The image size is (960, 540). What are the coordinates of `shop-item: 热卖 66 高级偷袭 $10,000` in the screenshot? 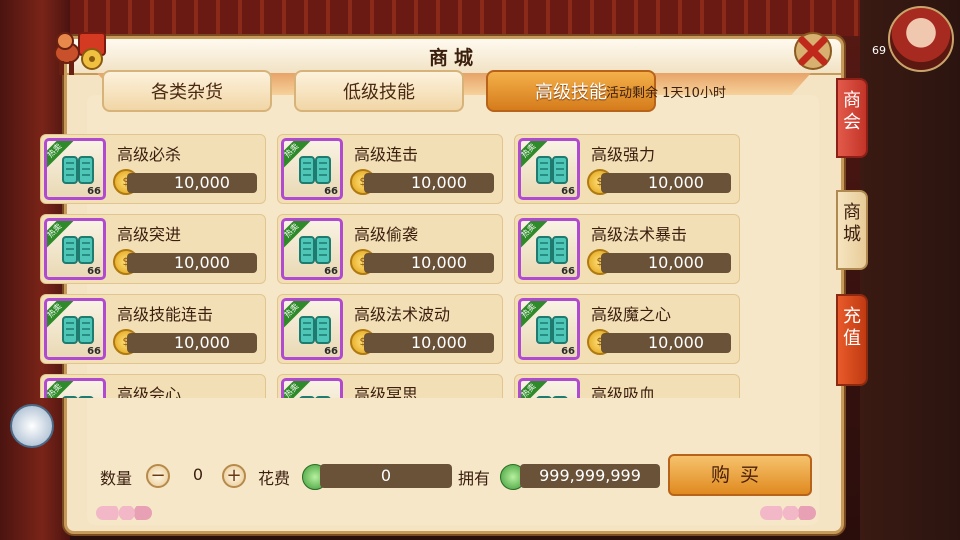 It's located at (390, 249).